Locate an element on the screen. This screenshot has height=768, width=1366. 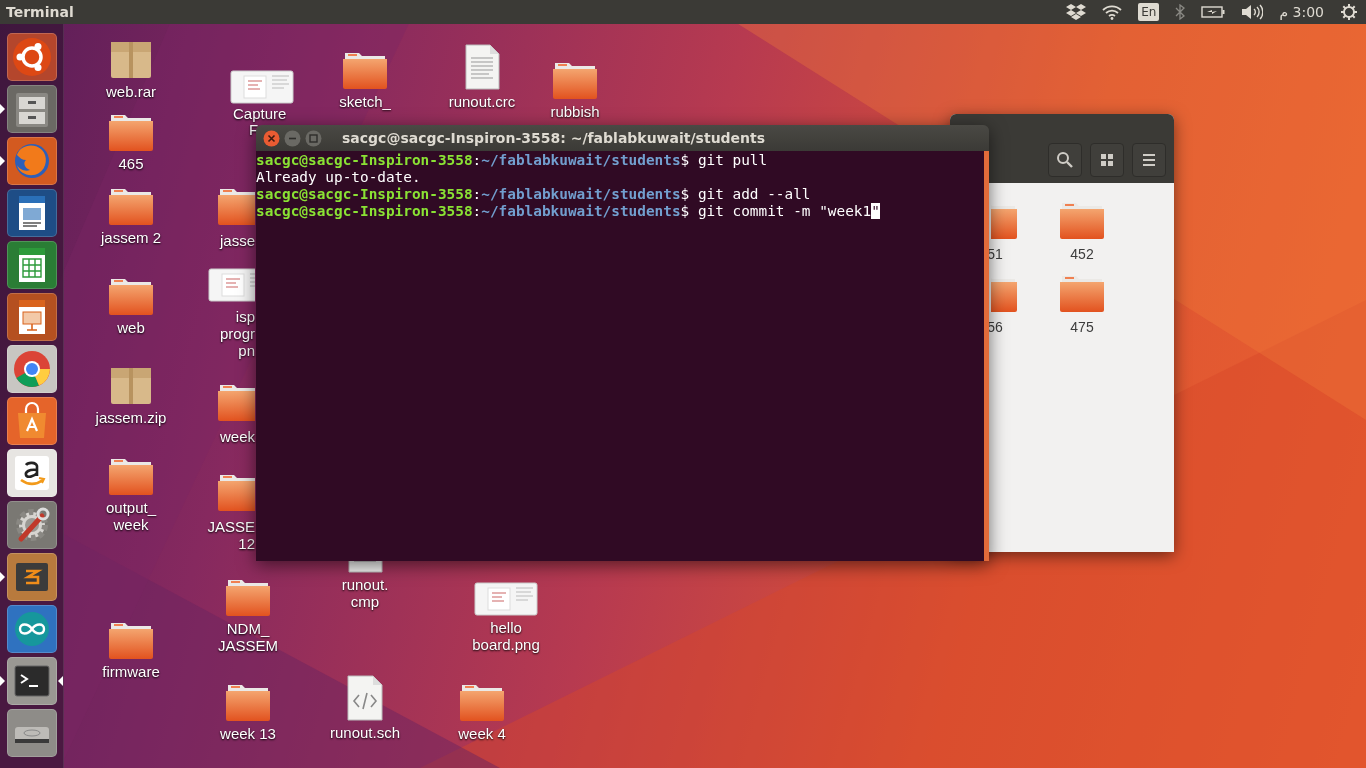
file-name: week 4 is located at coordinates (482, 733).